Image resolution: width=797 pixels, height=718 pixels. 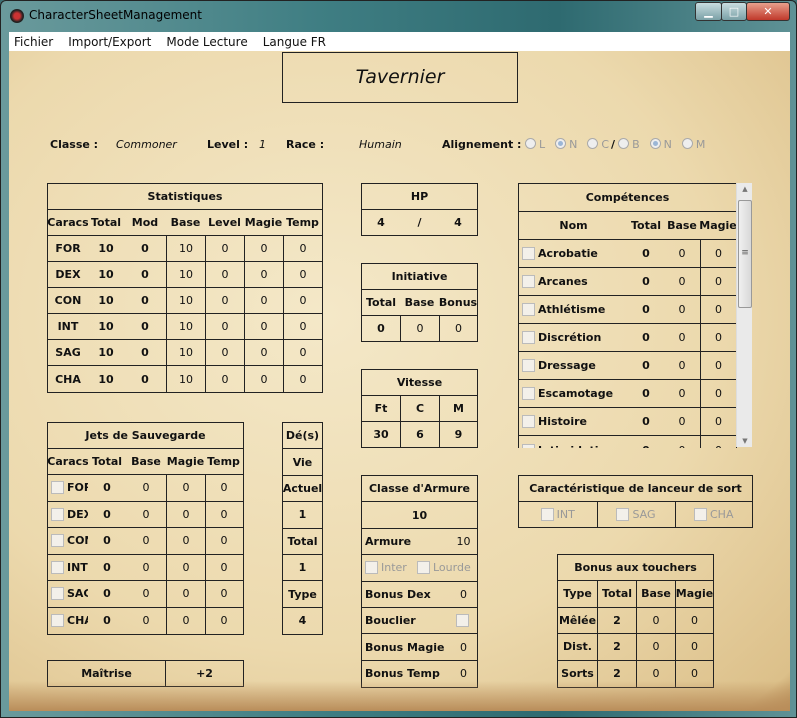 I want to click on speed-value: 6, so click(x=419, y=434).